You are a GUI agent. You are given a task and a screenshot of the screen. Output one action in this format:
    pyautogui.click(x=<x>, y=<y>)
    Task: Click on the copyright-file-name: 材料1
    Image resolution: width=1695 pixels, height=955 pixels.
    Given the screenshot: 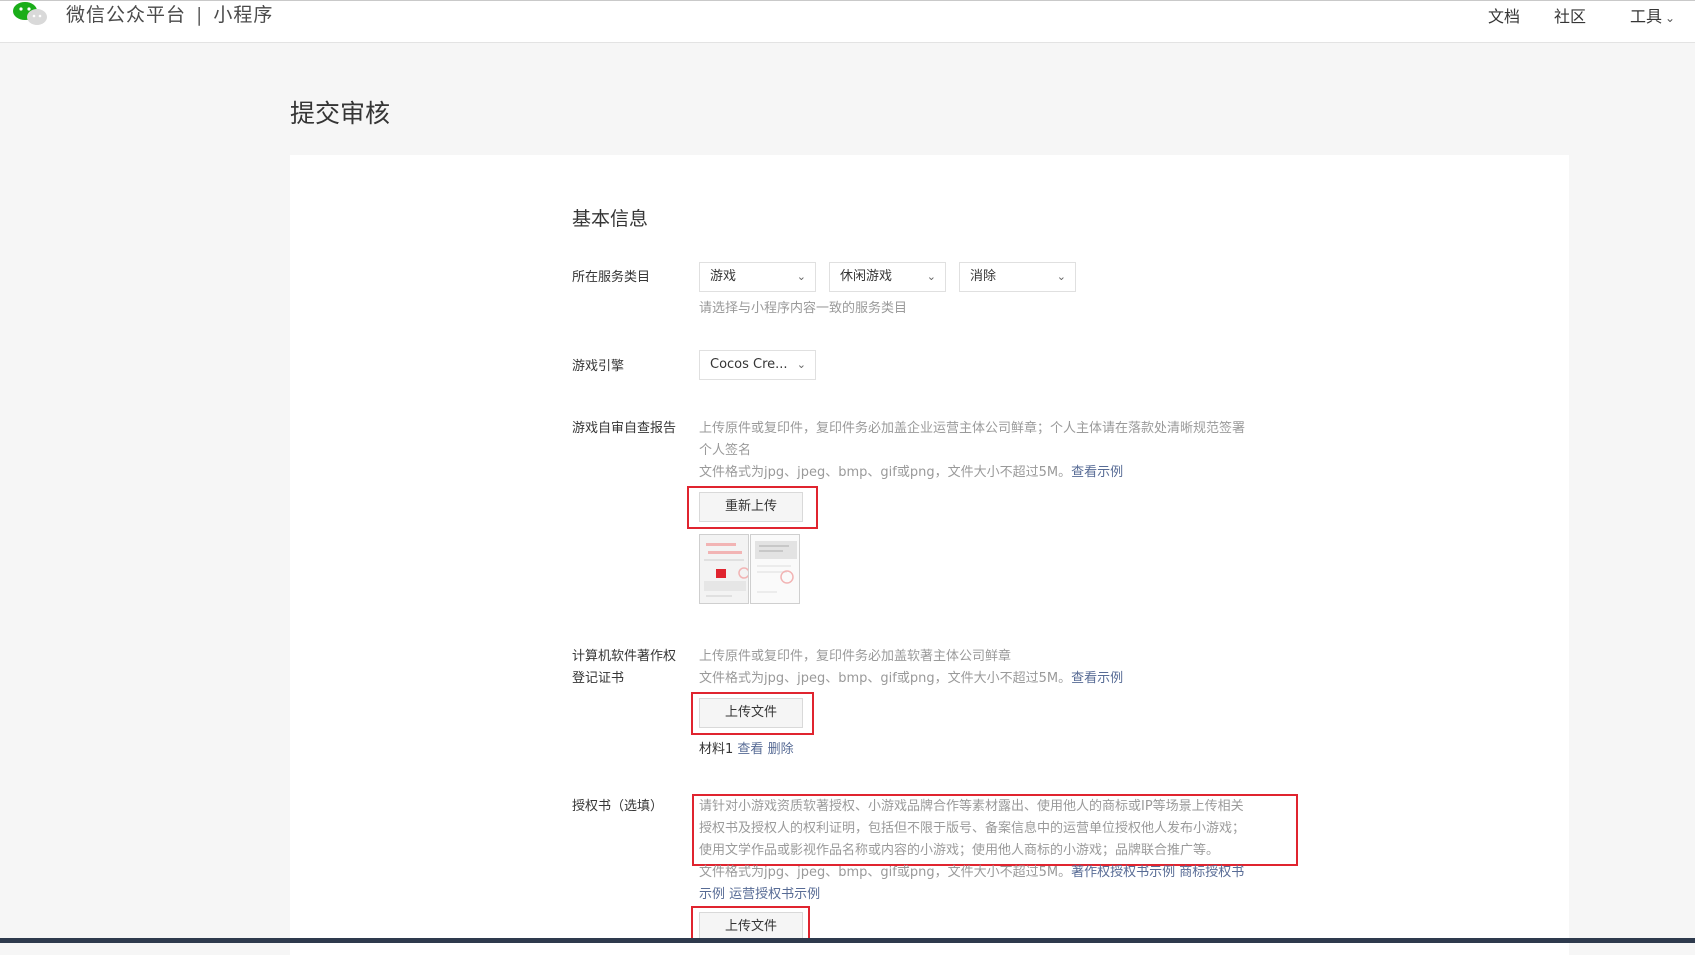 What is the action you would take?
    pyautogui.click(x=716, y=749)
    